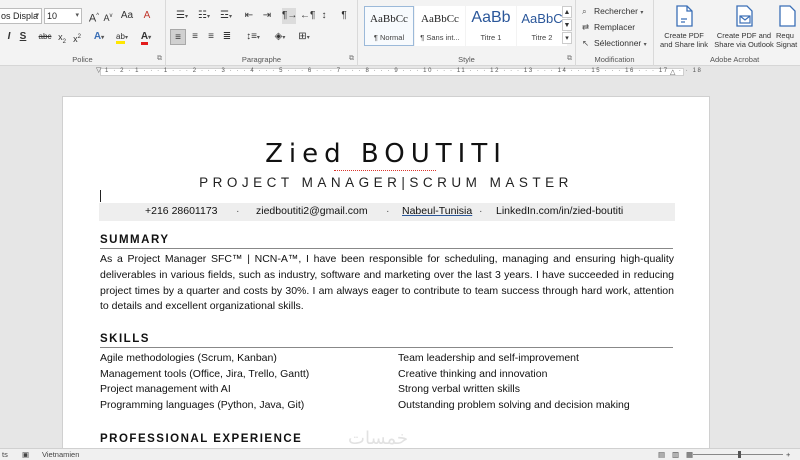  What do you see at coordinates (586, 43) in the screenshot?
I see `cursor-icon: ↖` at bounding box center [586, 43].